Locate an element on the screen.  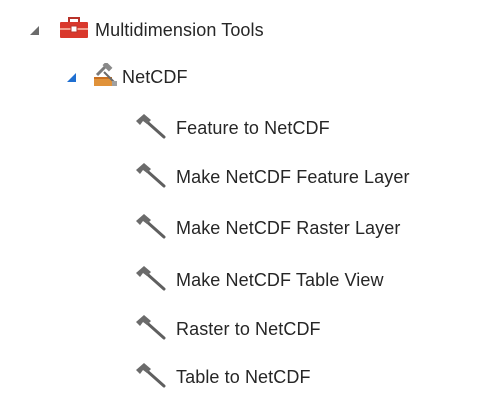
tool-feature-to-netcdf: Feature to NetCDF is located at coordinates (240, 128).